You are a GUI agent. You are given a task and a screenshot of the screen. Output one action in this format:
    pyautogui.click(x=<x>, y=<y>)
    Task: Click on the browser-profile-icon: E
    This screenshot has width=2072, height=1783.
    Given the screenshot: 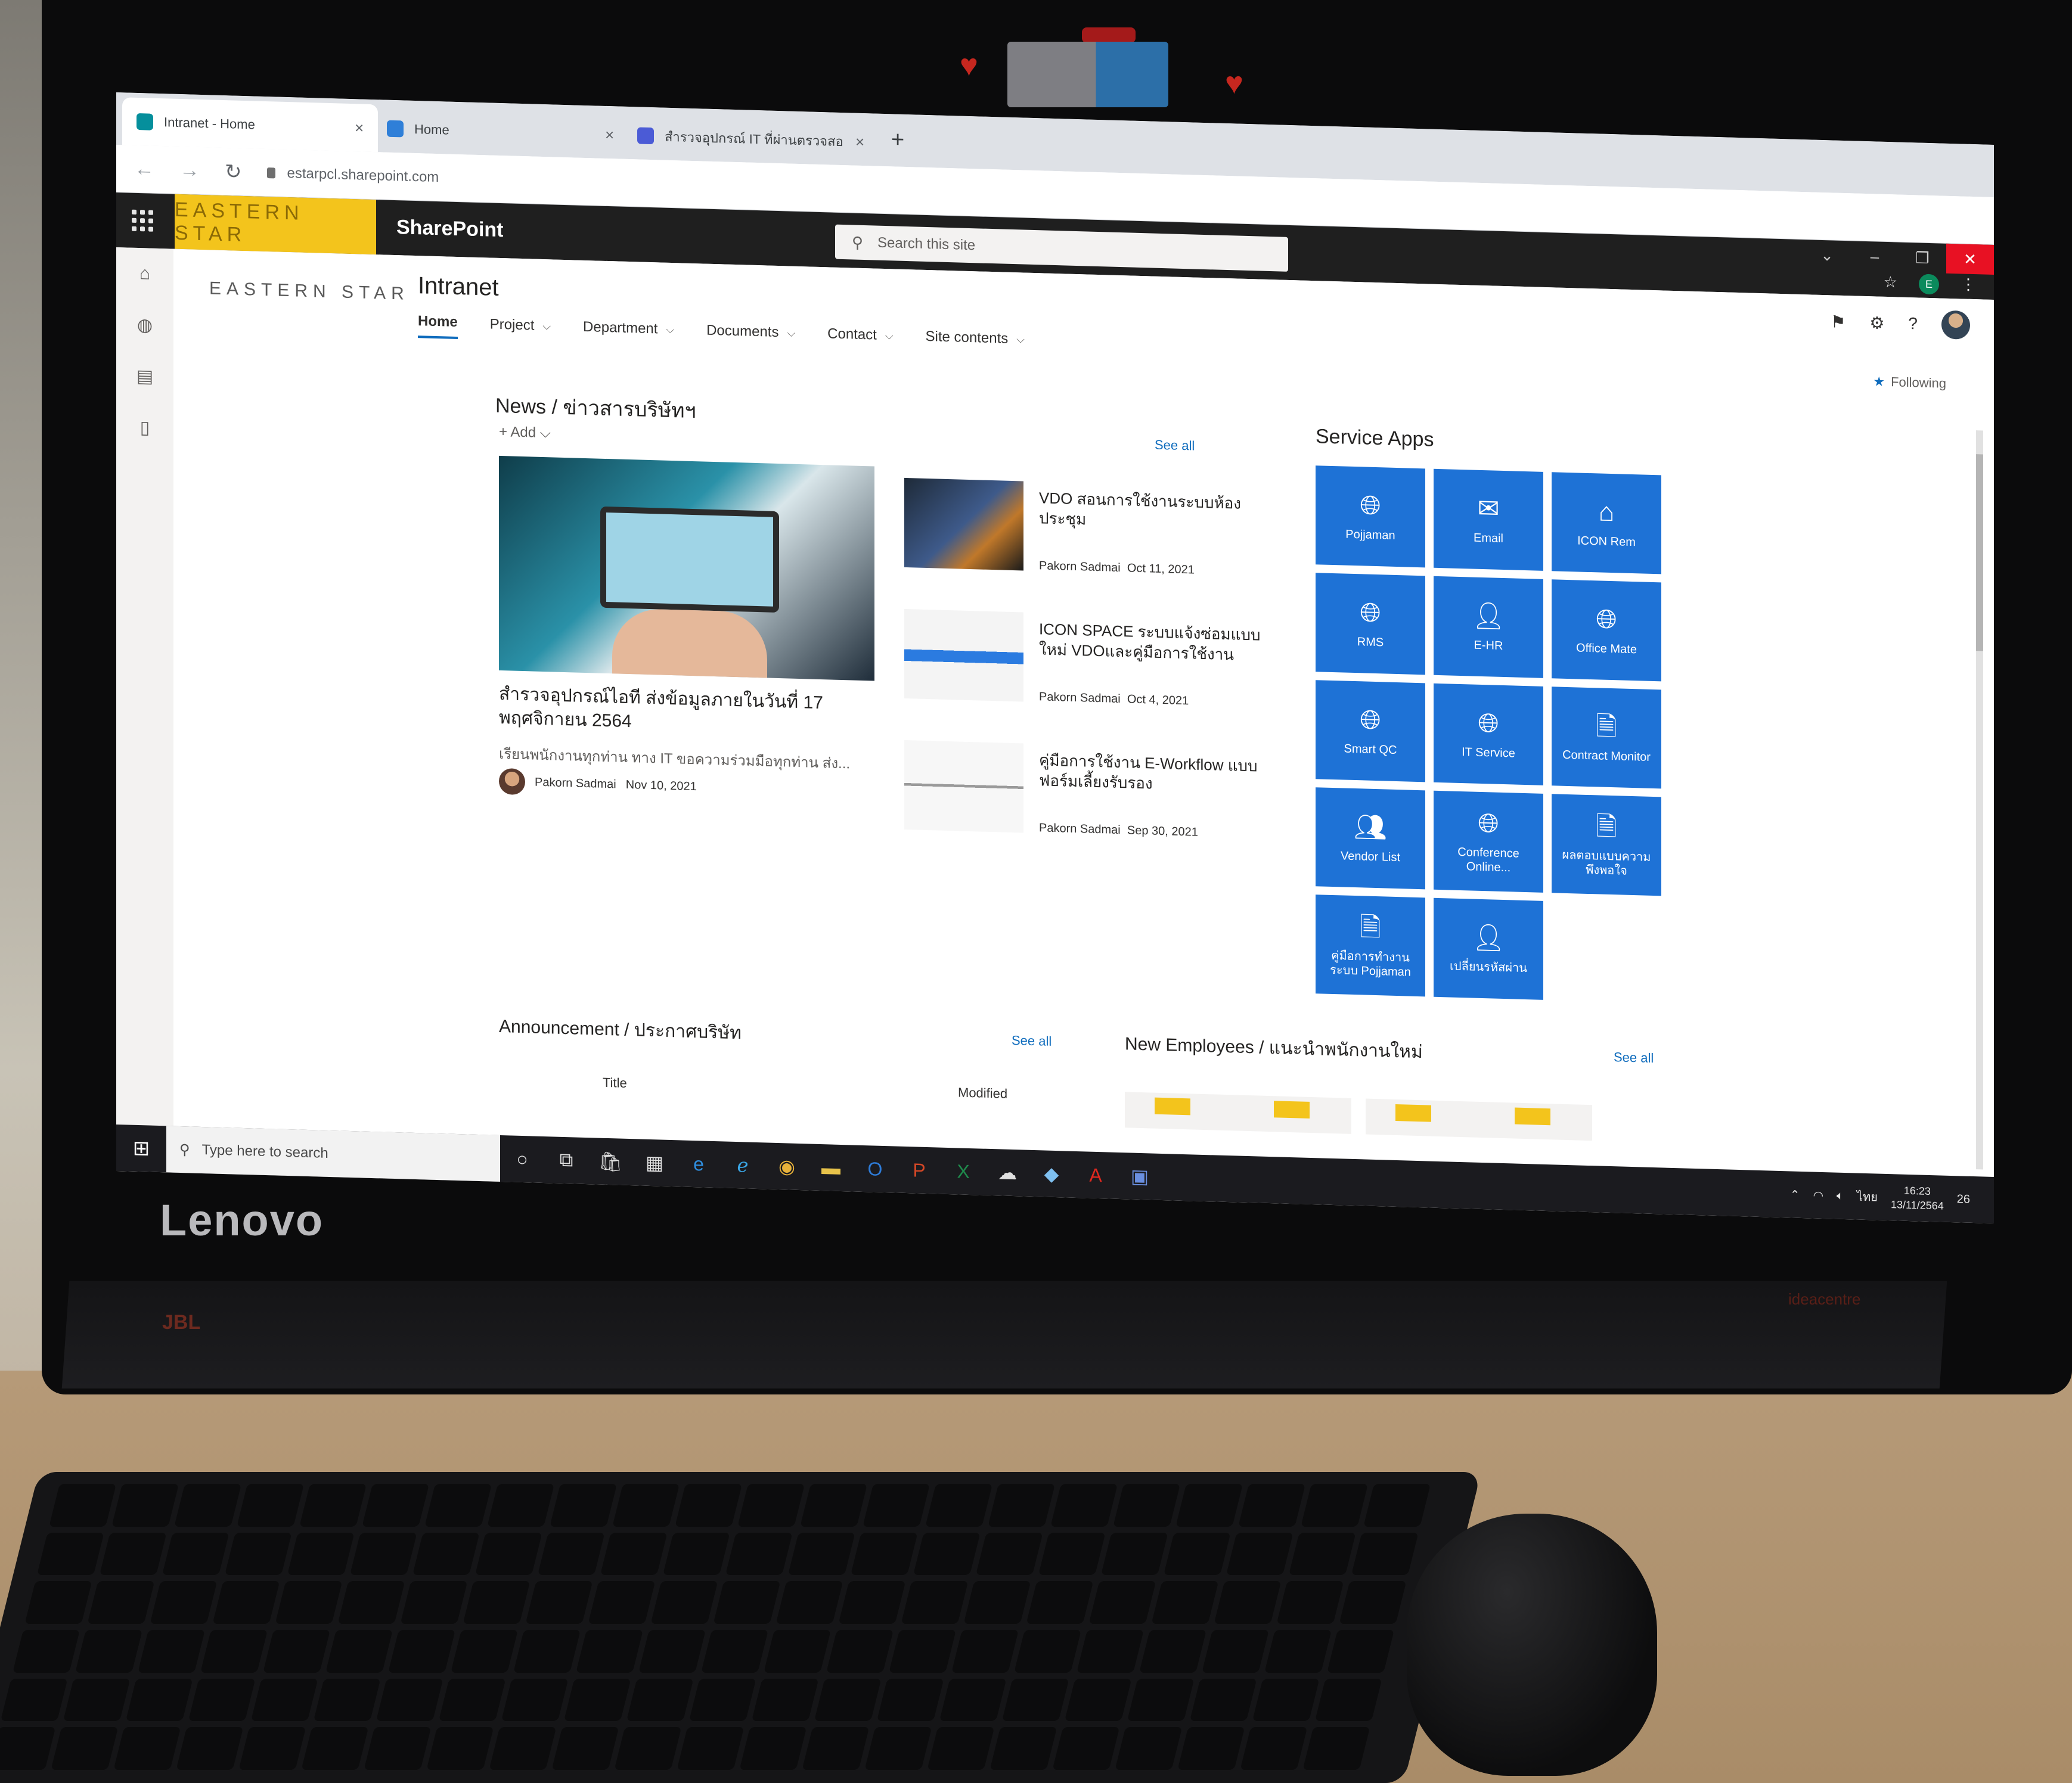 What is the action you would take?
    pyautogui.click(x=1929, y=284)
    